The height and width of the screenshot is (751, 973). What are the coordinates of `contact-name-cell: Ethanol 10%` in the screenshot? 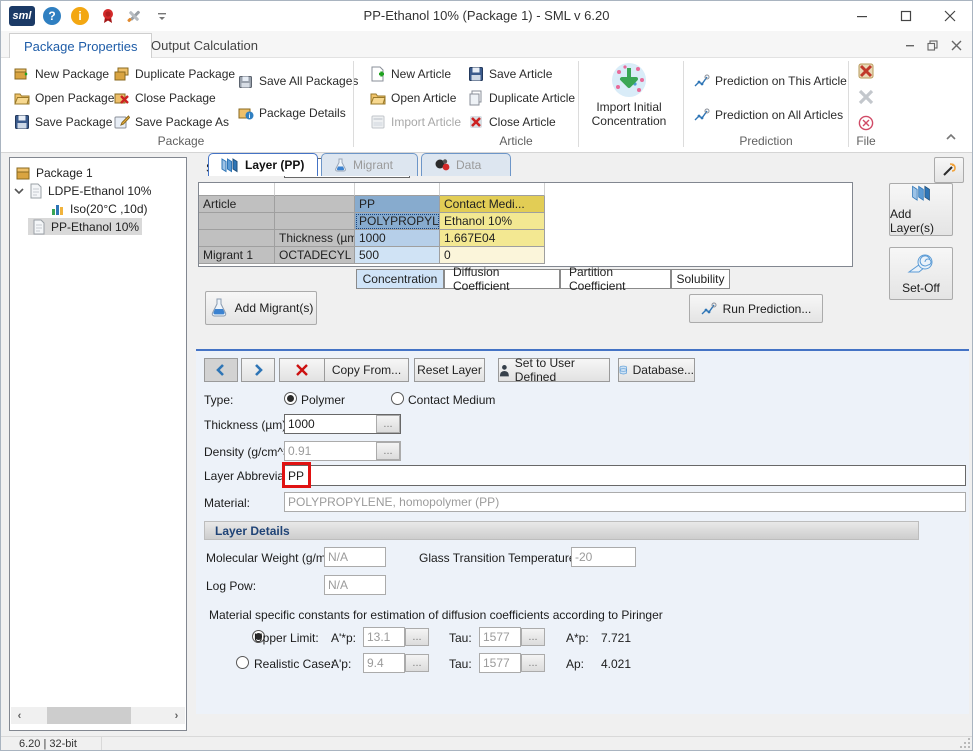 It's located at (492, 221).